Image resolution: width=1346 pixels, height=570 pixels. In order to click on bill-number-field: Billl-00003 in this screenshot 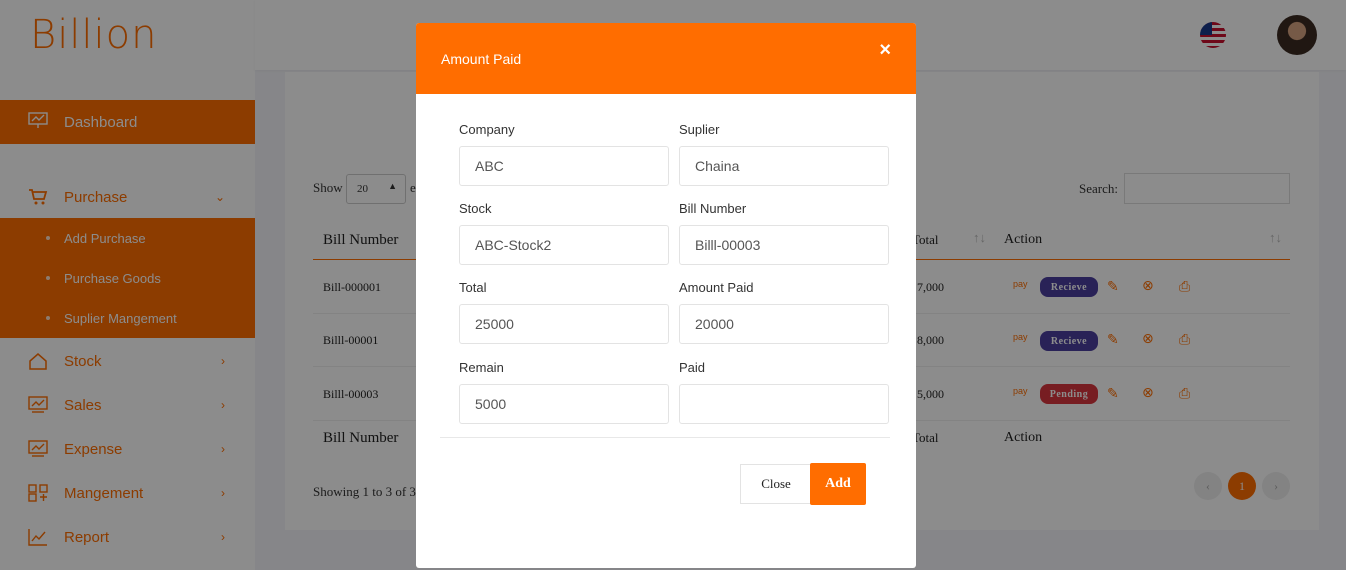, I will do `click(784, 245)`.